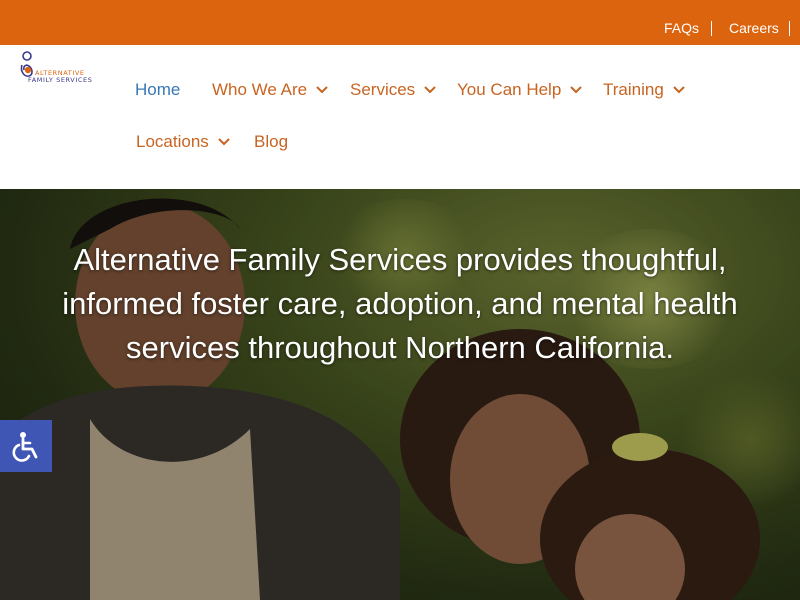 This screenshot has width=800, height=600. I want to click on nav-item-blog: Blog, so click(271, 142).